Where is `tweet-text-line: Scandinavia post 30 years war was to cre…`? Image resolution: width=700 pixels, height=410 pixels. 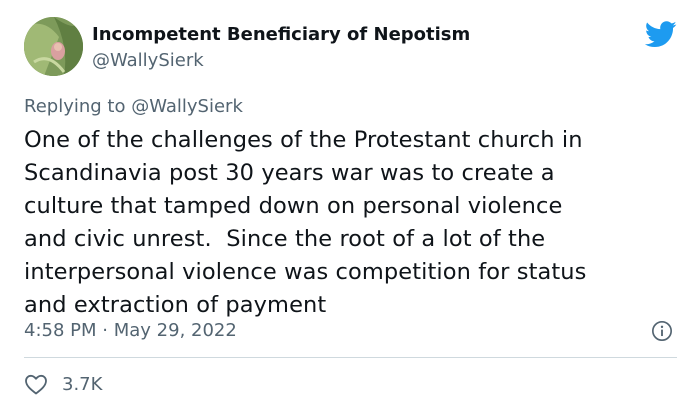 tweet-text-line: Scandinavia post 30 years war was to cre… is located at coordinates (289, 173).